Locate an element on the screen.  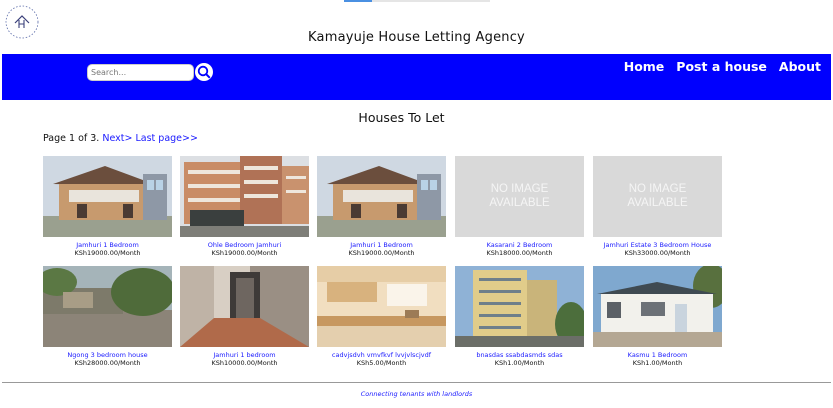
footer-divider is located at coordinates (416, 382).